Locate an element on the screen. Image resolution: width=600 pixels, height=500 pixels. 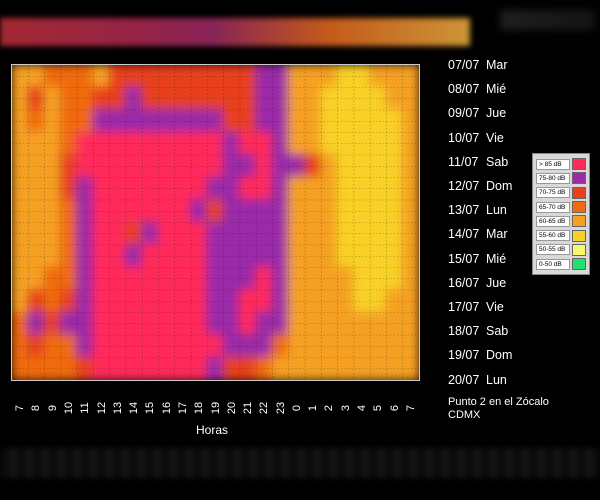
legend-item: 65-70 dB is located at coordinates (561, 207).